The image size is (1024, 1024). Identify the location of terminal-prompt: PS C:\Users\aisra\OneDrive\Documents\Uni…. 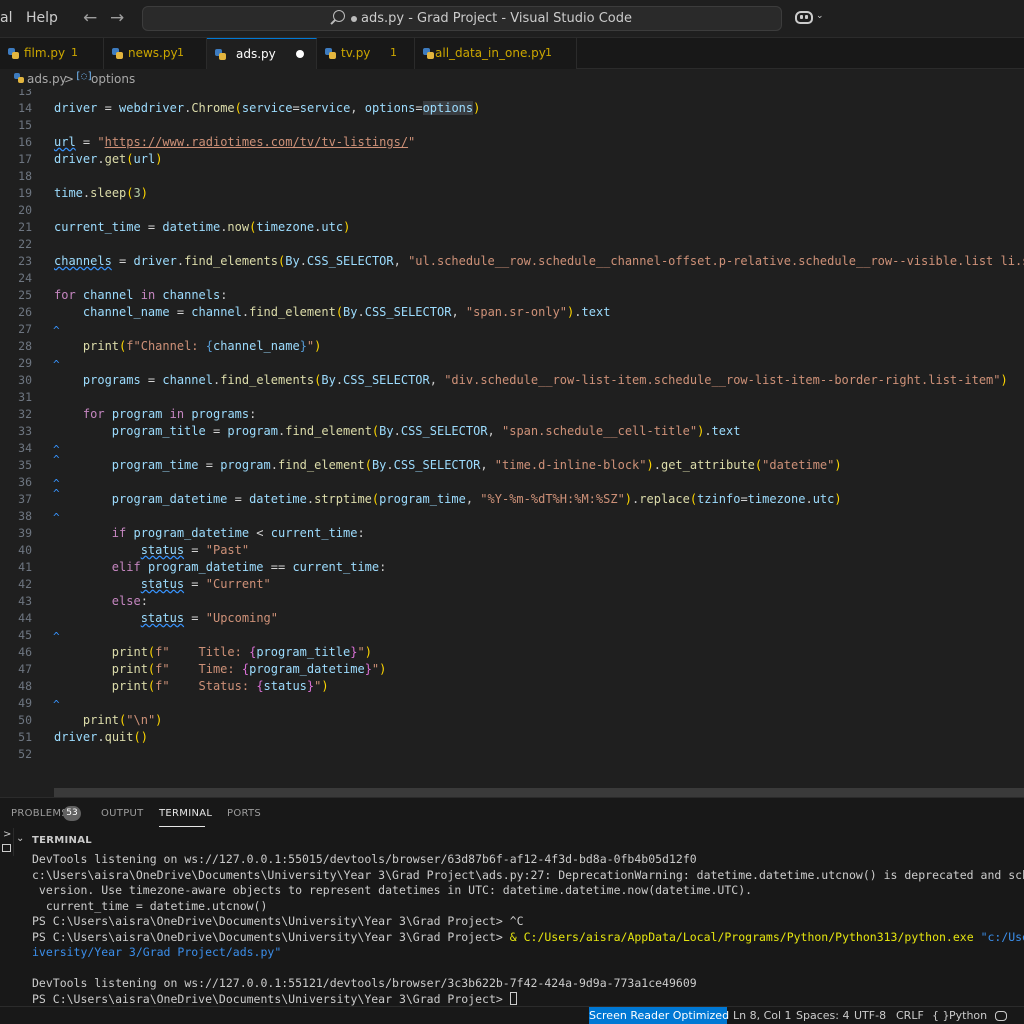
(528, 999).